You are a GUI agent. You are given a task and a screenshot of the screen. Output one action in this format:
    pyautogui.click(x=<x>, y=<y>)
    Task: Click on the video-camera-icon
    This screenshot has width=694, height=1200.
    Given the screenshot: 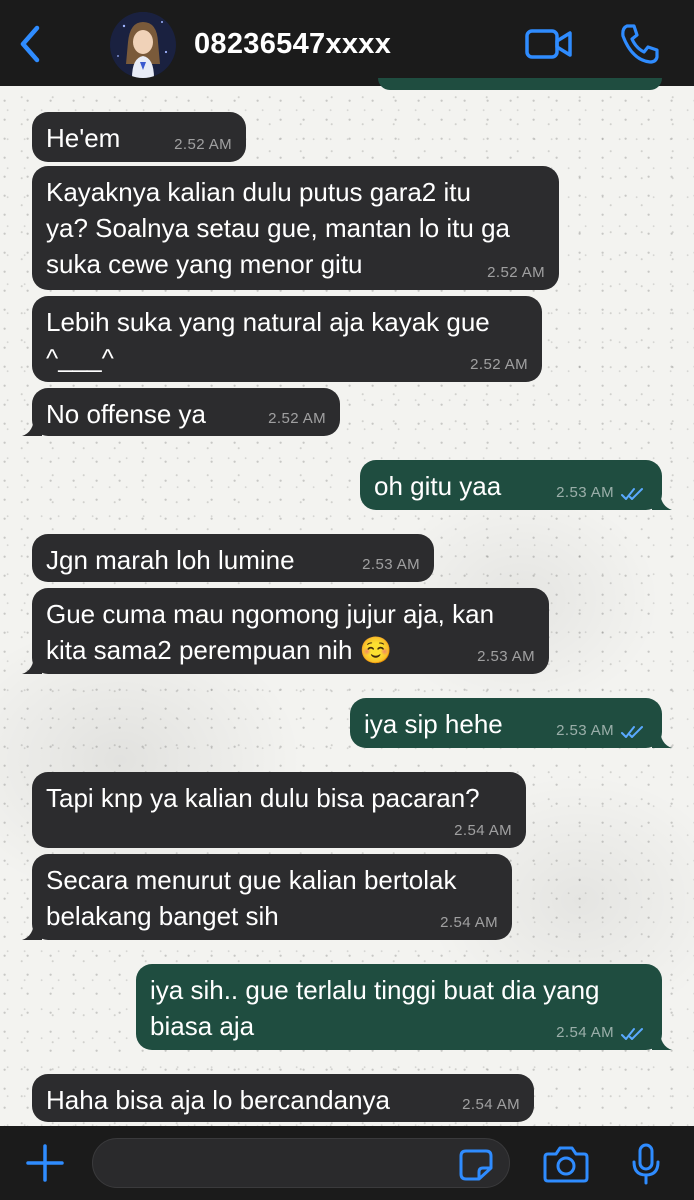 What is the action you would take?
    pyautogui.click(x=548, y=44)
    